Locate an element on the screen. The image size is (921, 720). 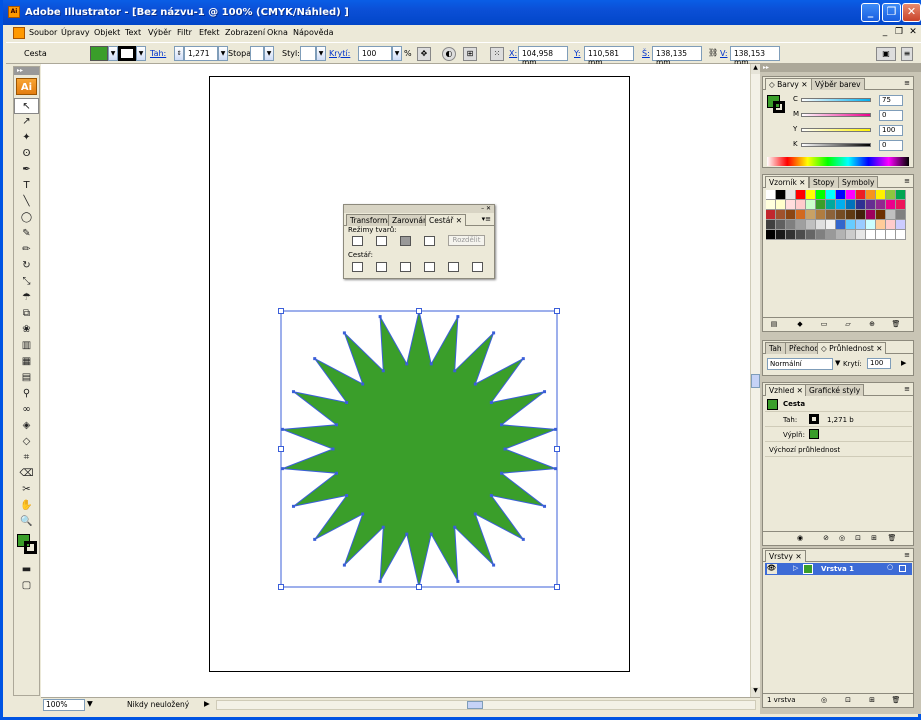
tab-pathfinder: Cestář ✕ is located at coordinates (446, 220).